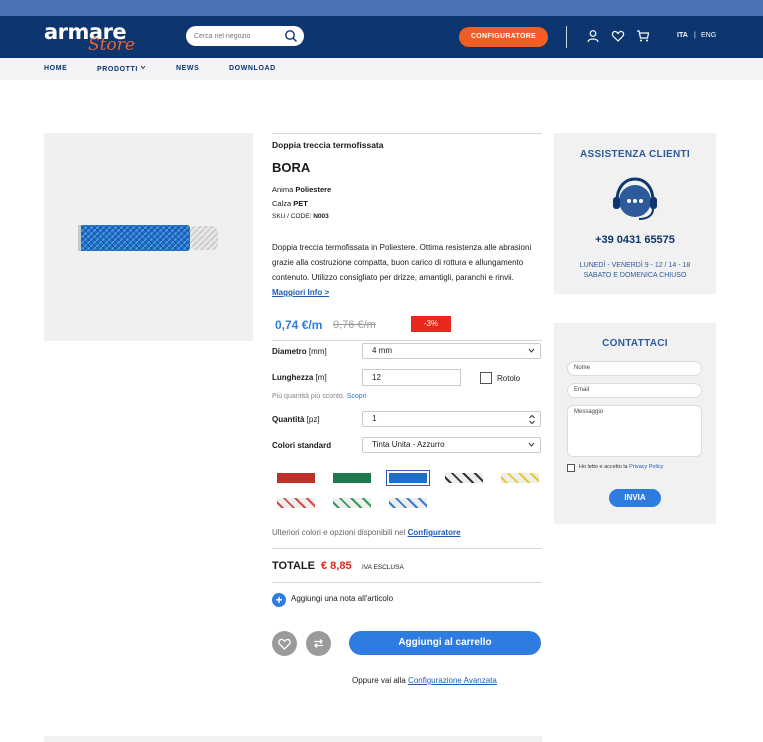 This screenshot has height=742, width=763. I want to click on quantity-label: Quantità [pz], so click(296, 419).